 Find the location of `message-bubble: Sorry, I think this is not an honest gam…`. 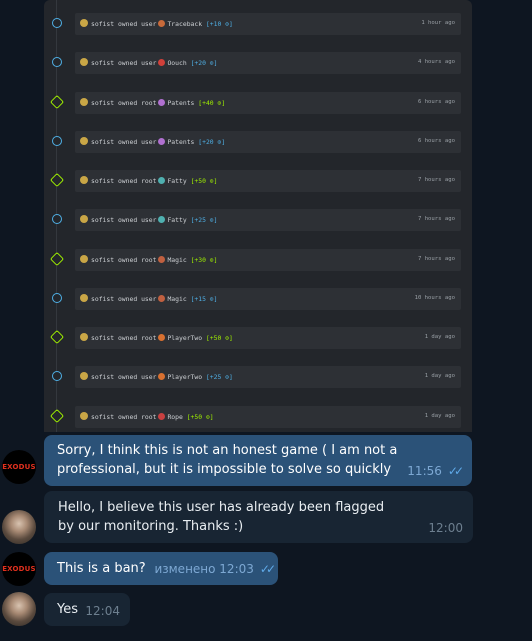

message-bubble: Sorry, I think this is not an honest gam… is located at coordinates (258, 460).